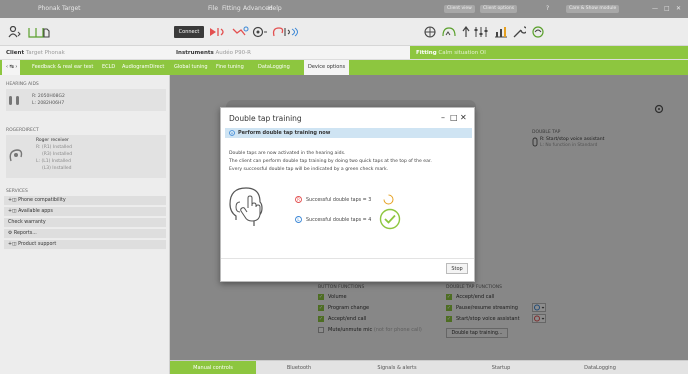 The image size is (688, 374). I want to click on maximize-icon: □, so click(667, 8).